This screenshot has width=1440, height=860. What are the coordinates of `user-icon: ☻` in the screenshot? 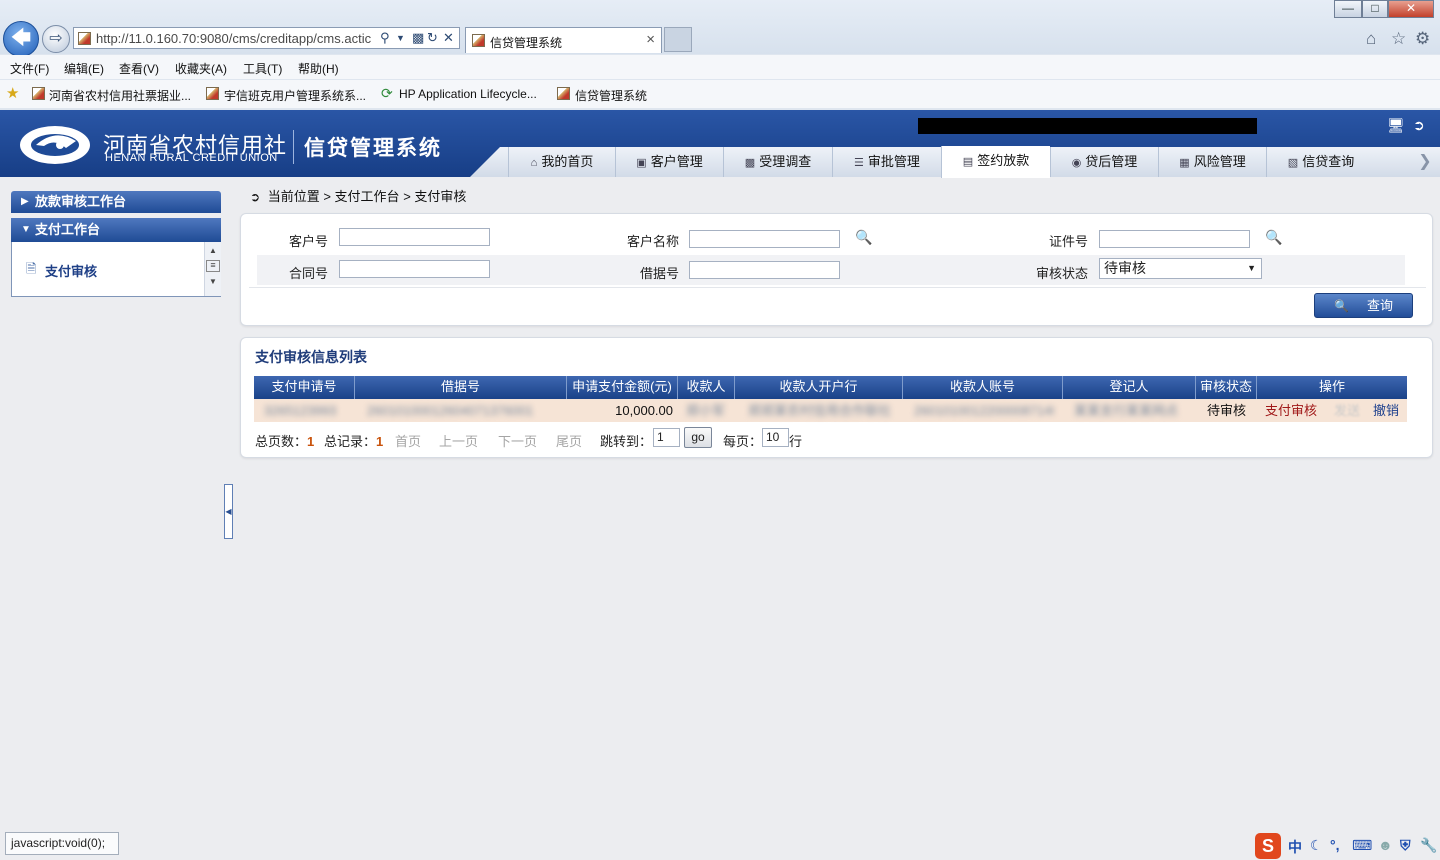 It's located at (1385, 845).